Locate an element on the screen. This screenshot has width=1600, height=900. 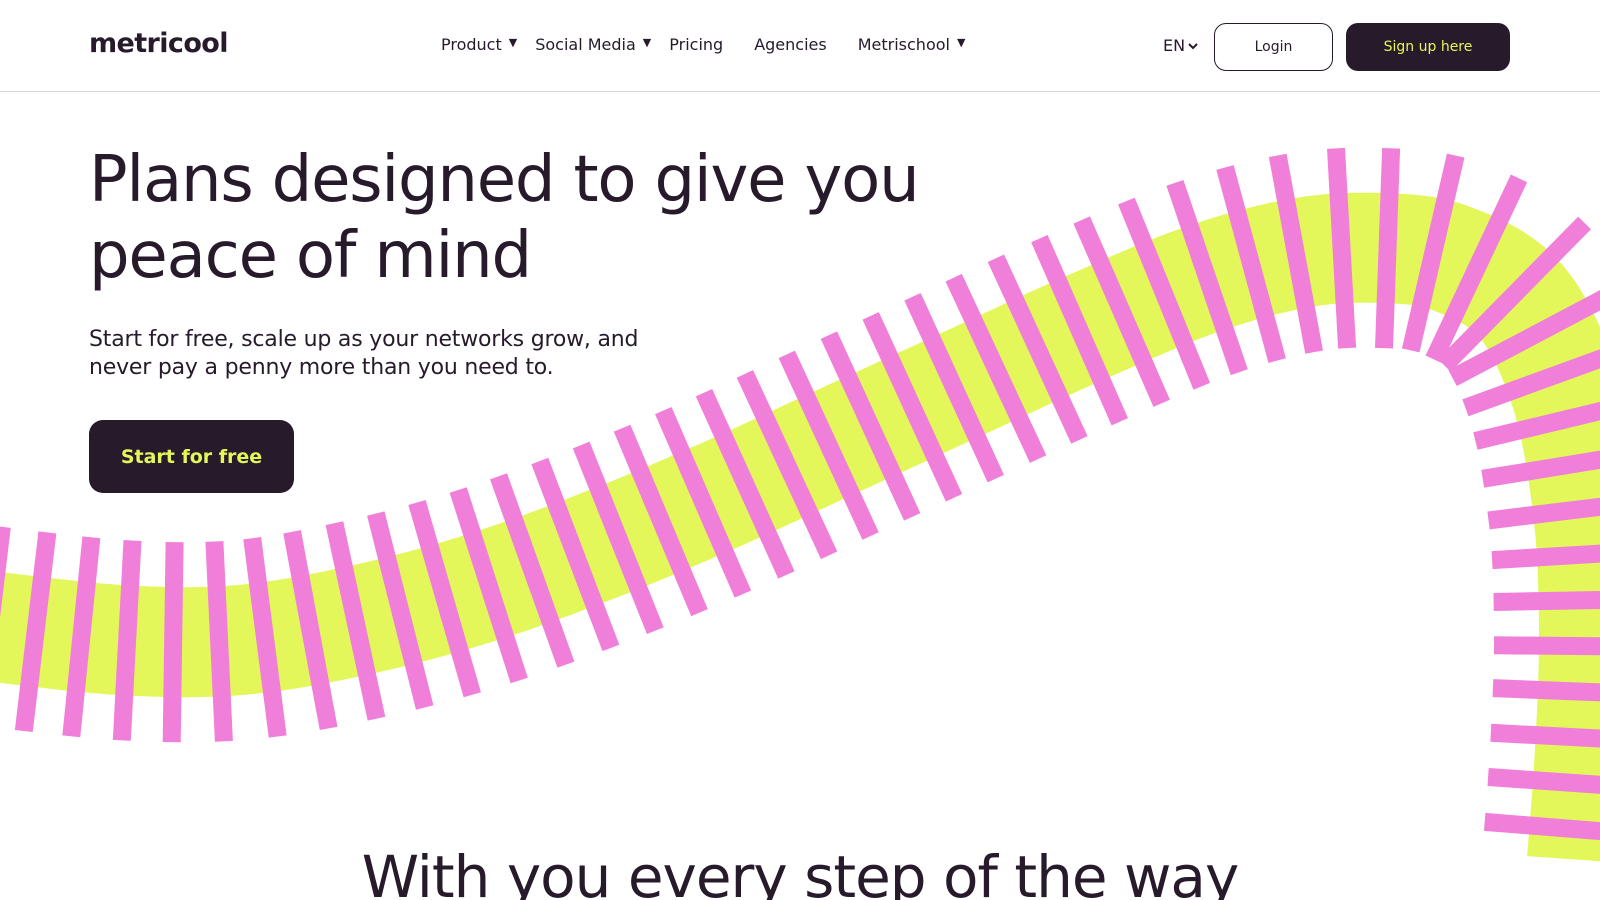
nav-item-label: Pricing is located at coordinates (696, 44).